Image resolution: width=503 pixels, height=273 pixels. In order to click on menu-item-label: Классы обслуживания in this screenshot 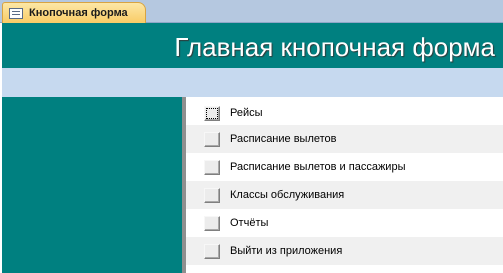, I will do `click(287, 195)`.